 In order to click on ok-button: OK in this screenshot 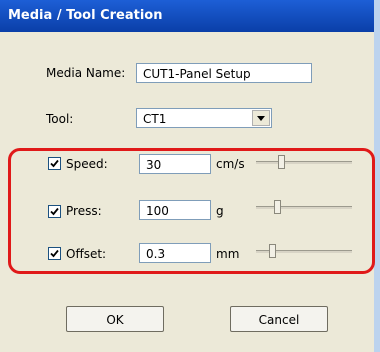, I will do `click(115, 319)`.